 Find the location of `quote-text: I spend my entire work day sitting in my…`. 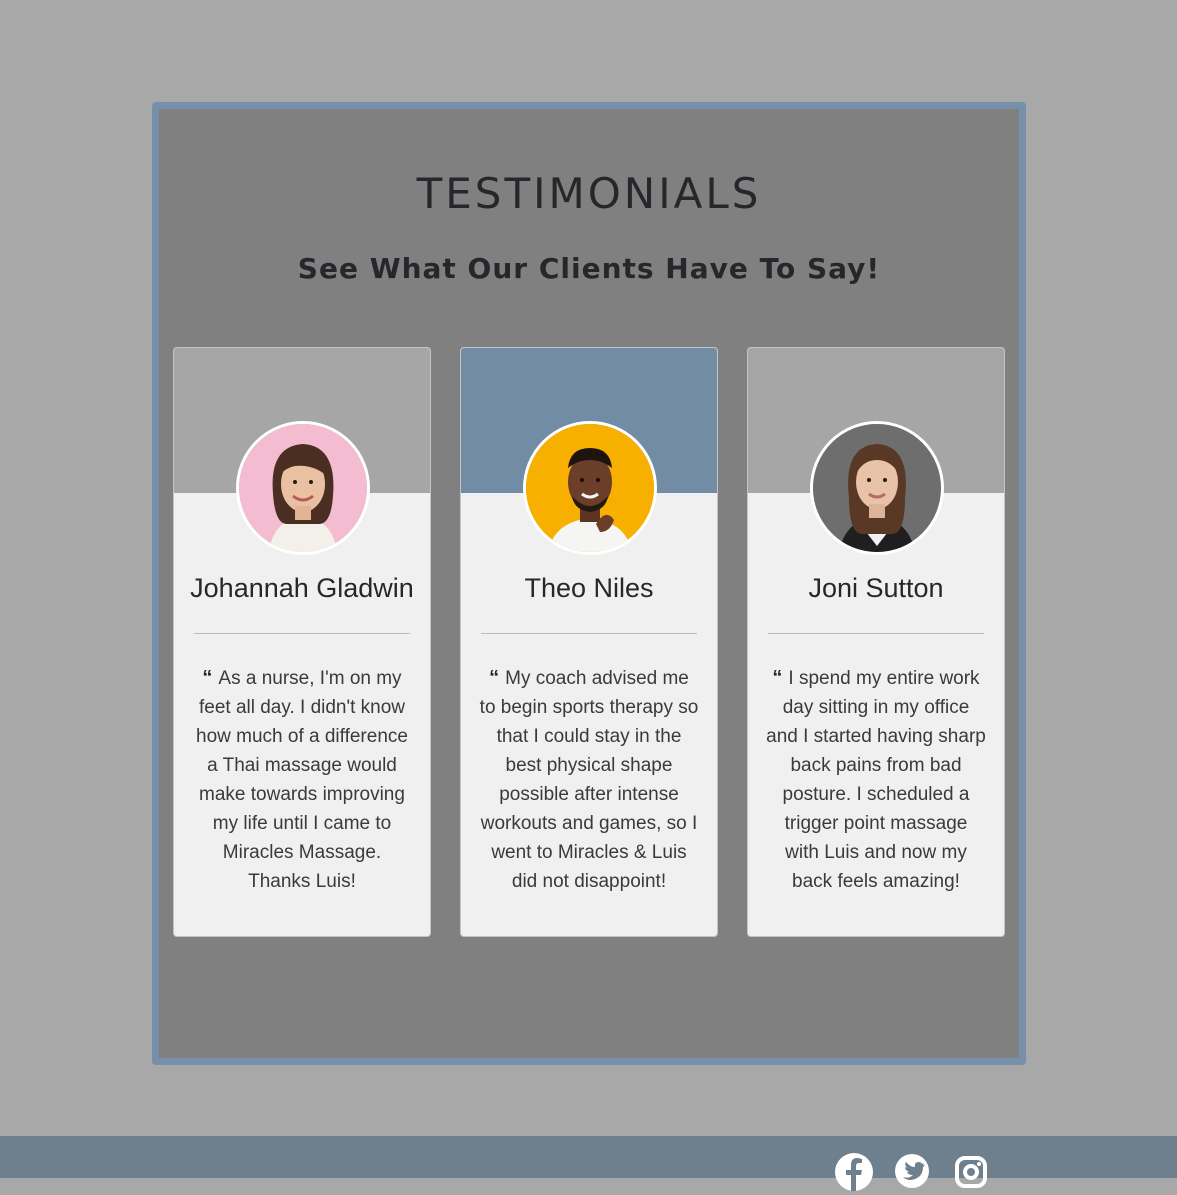

quote-text: I spend my entire work day sitting in my… is located at coordinates (876, 780).